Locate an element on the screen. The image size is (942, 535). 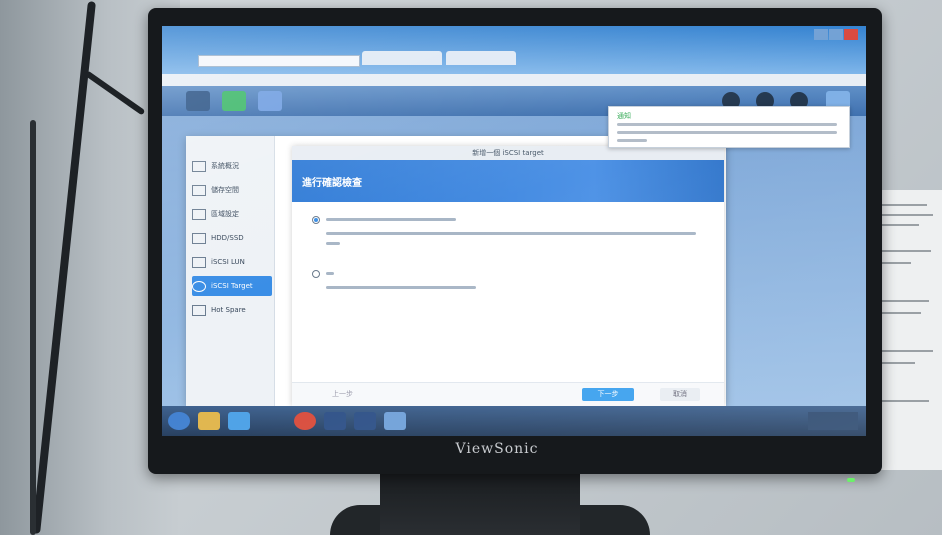
sidebar-item-volume: 儲存空間 is located at coordinates (232, 190).